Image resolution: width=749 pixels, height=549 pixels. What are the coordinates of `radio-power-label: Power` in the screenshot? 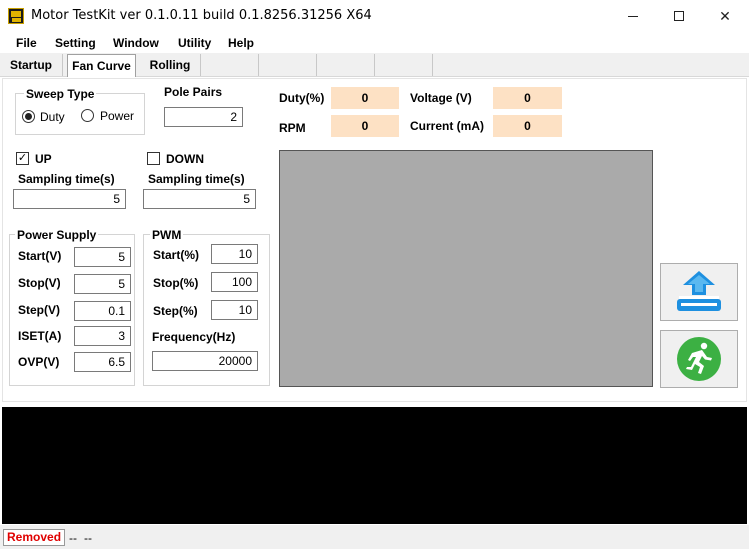 It's located at (117, 116).